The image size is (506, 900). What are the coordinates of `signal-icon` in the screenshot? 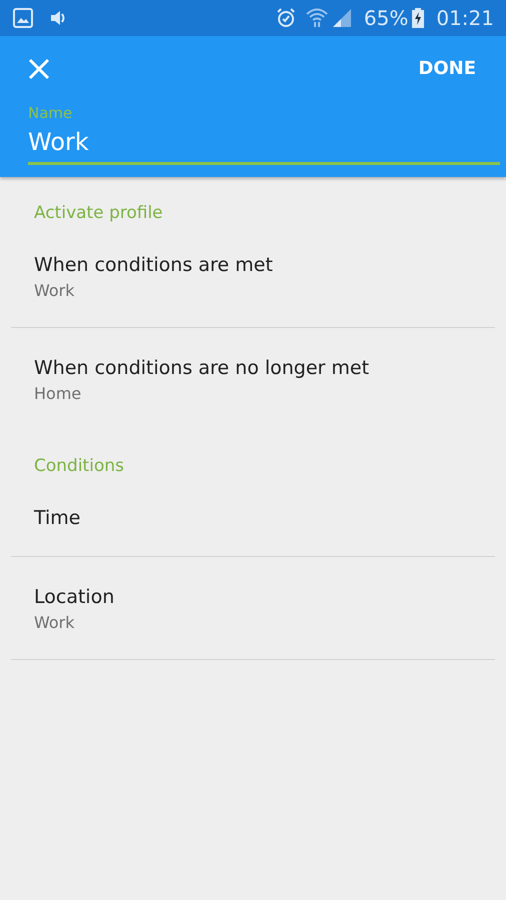 It's located at (342, 18).